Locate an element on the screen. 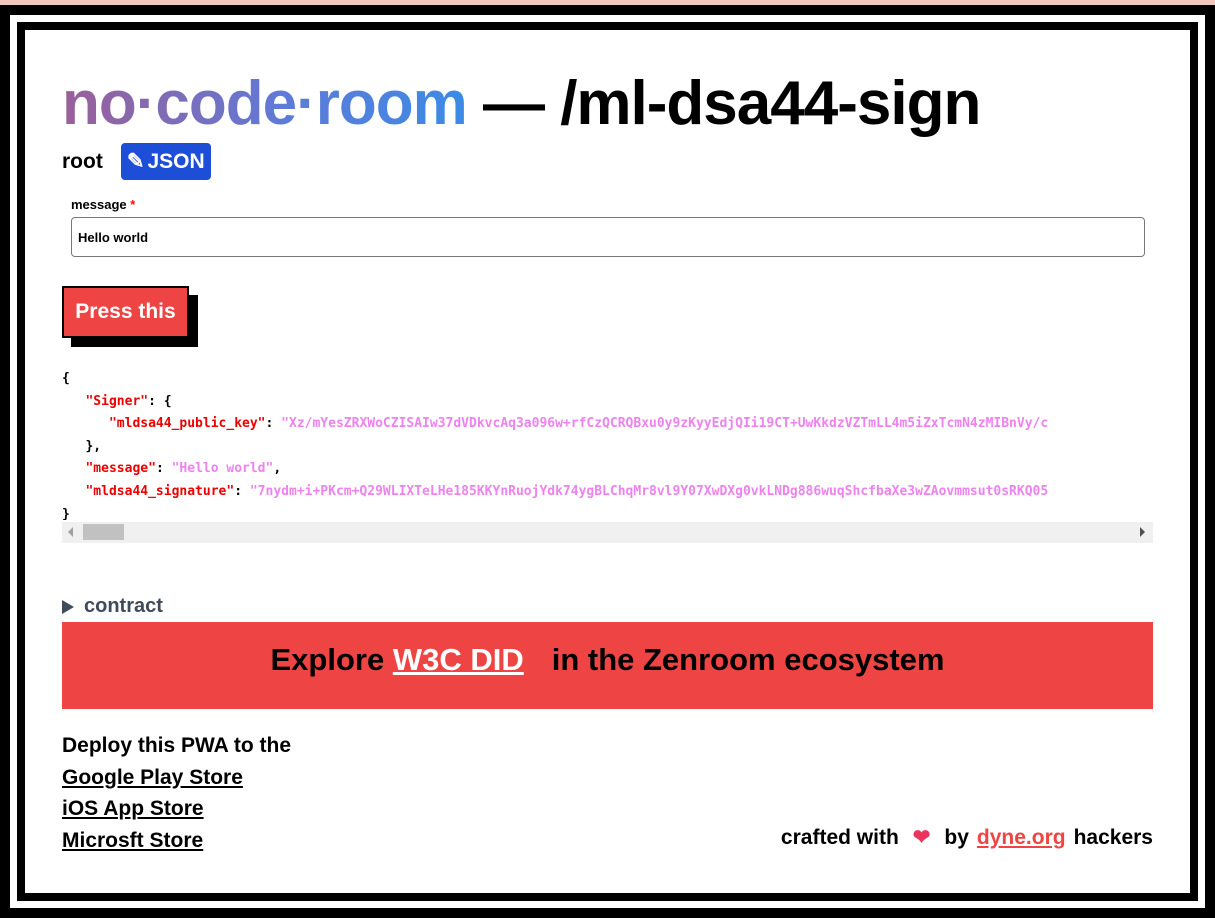  crafted-text: crafted with is located at coordinates (839, 837).